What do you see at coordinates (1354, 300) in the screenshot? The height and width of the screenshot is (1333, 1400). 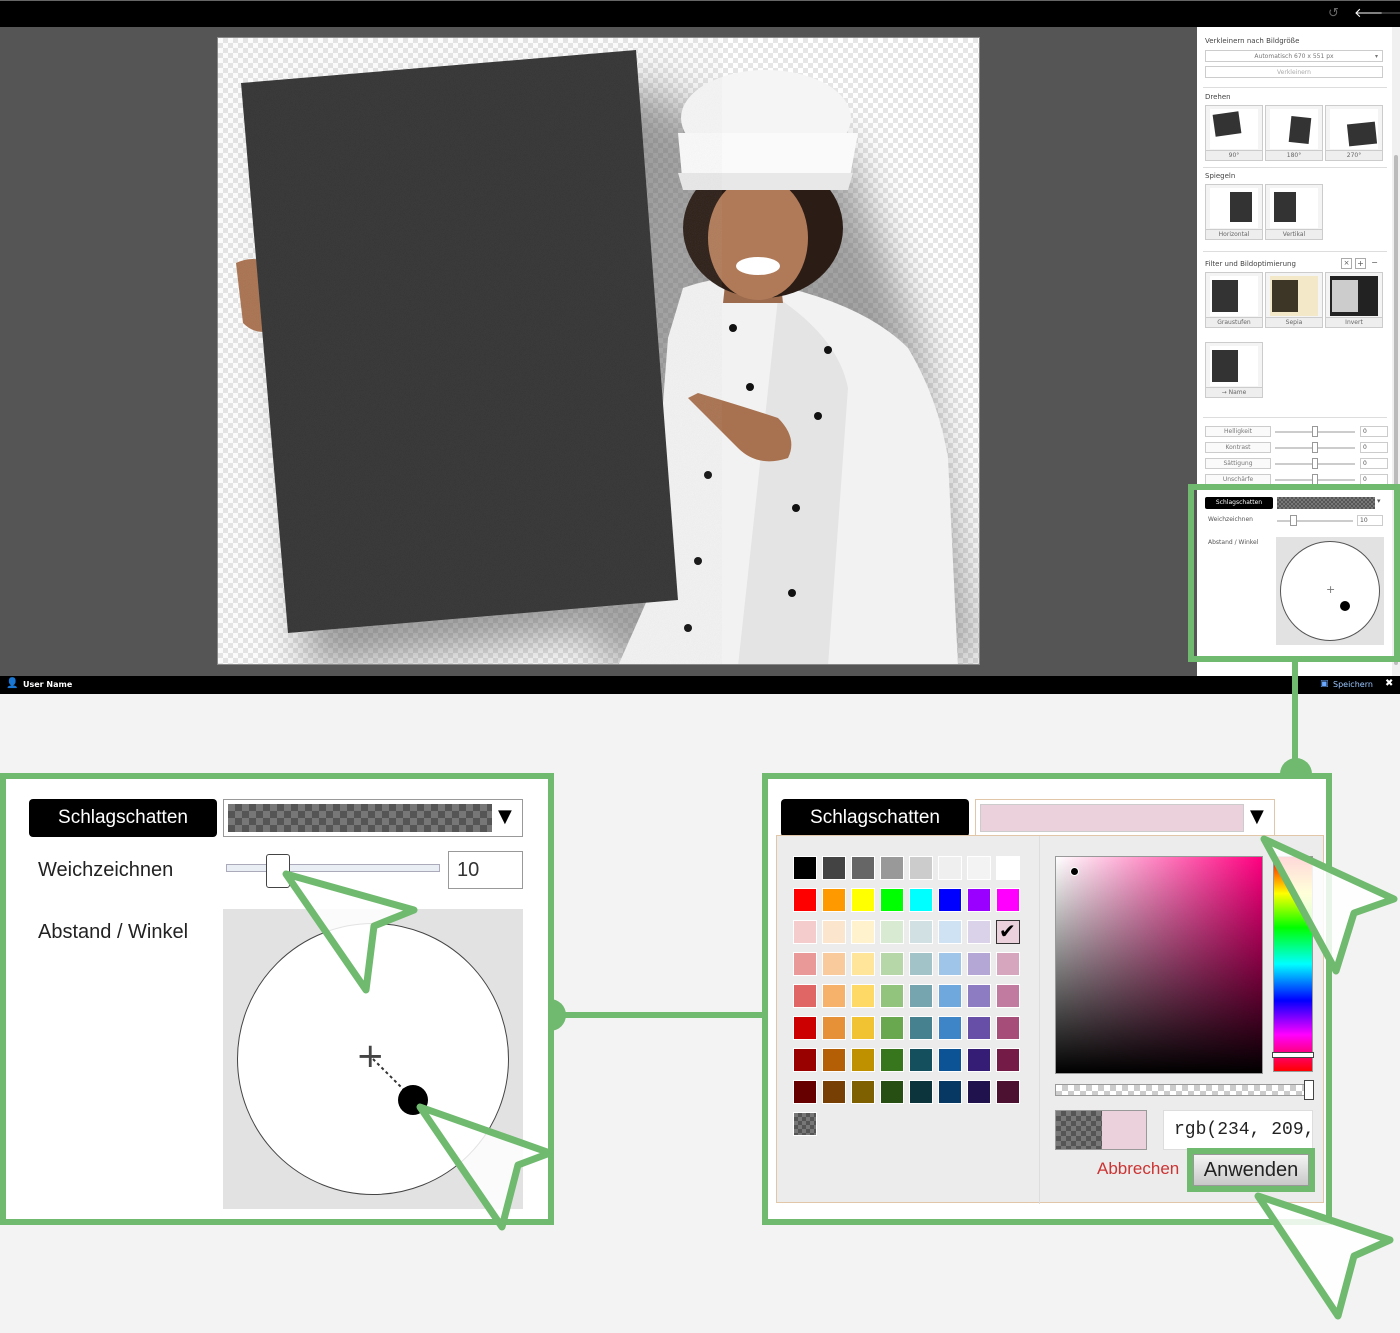 I see `filter-invert-button: Invert` at bounding box center [1354, 300].